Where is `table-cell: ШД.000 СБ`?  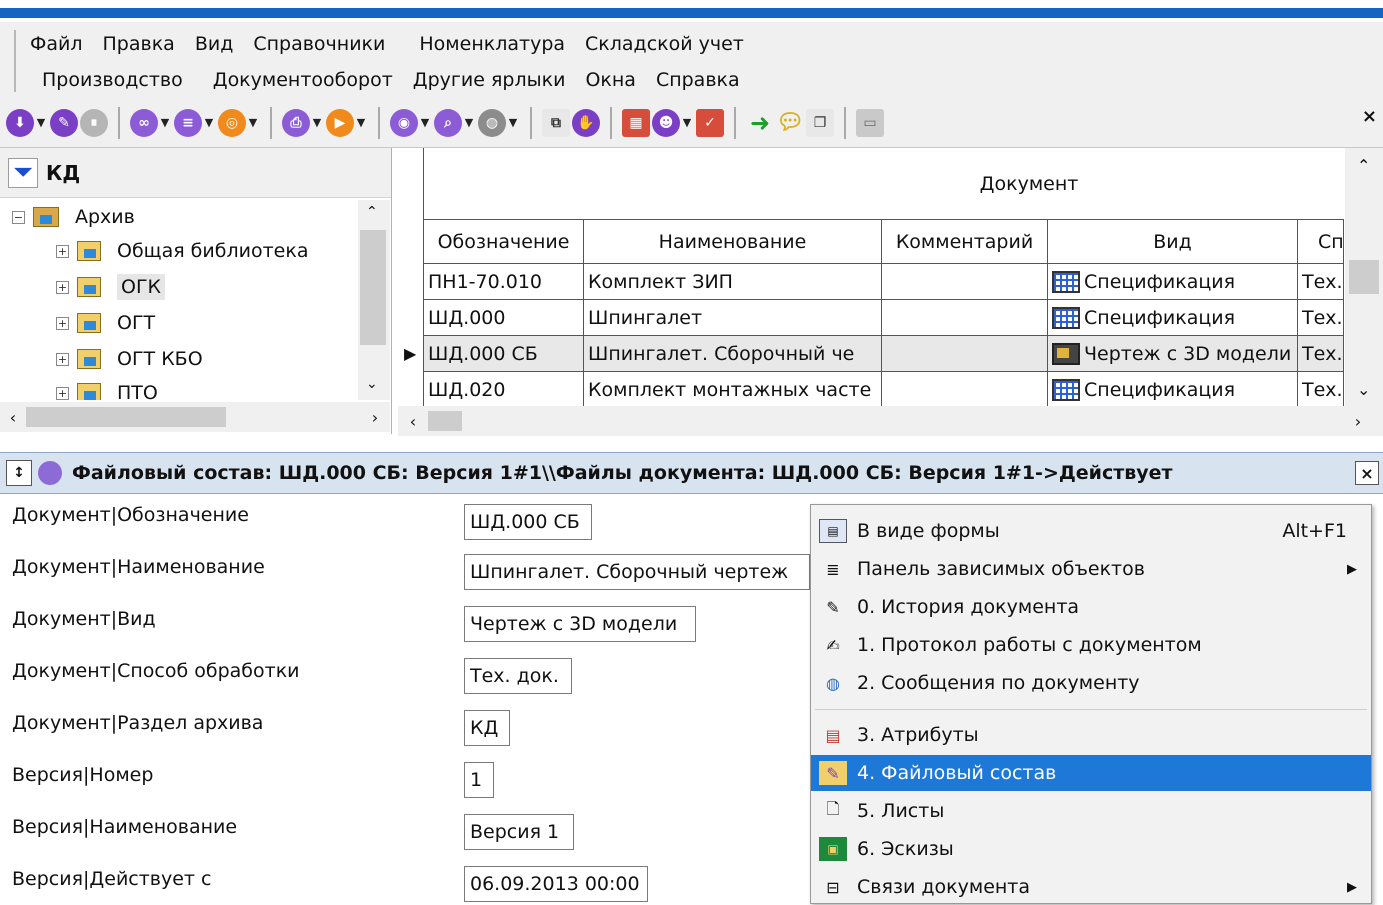
table-cell: ШД.000 СБ is located at coordinates (504, 354).